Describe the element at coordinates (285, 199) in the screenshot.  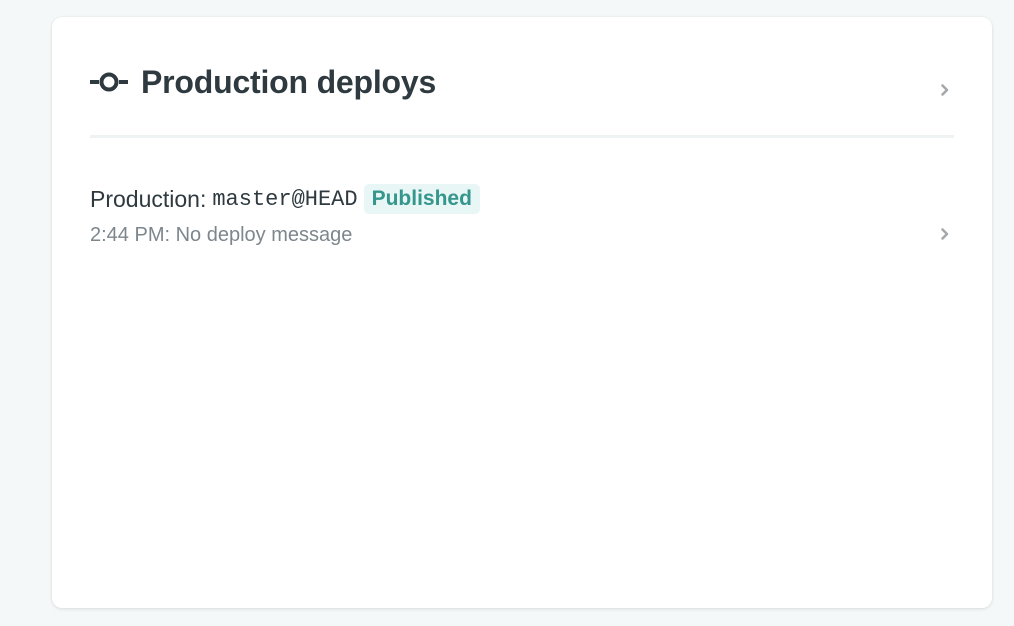
I see `deploy-branch-ref: master@HEAD` at that location.